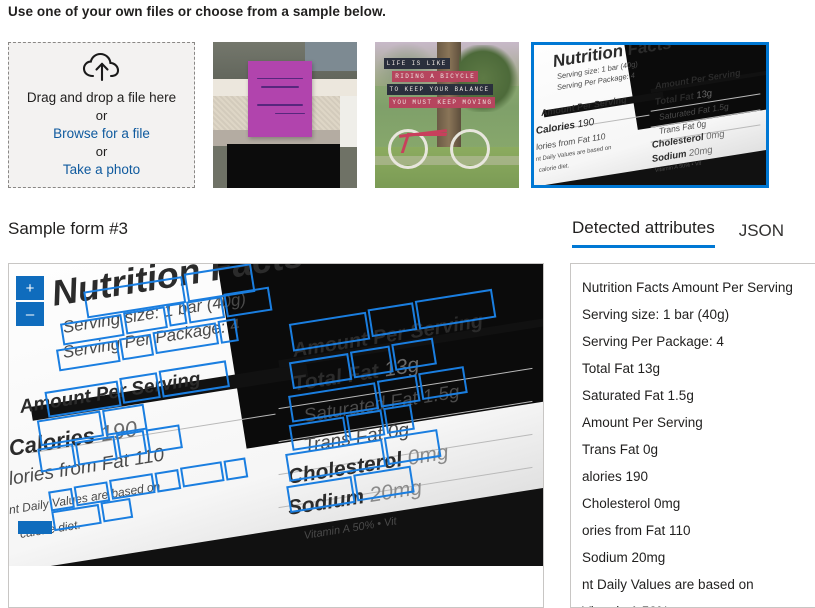  I want to click on sample-thumbnail-sticky-note, so click(285, 115).